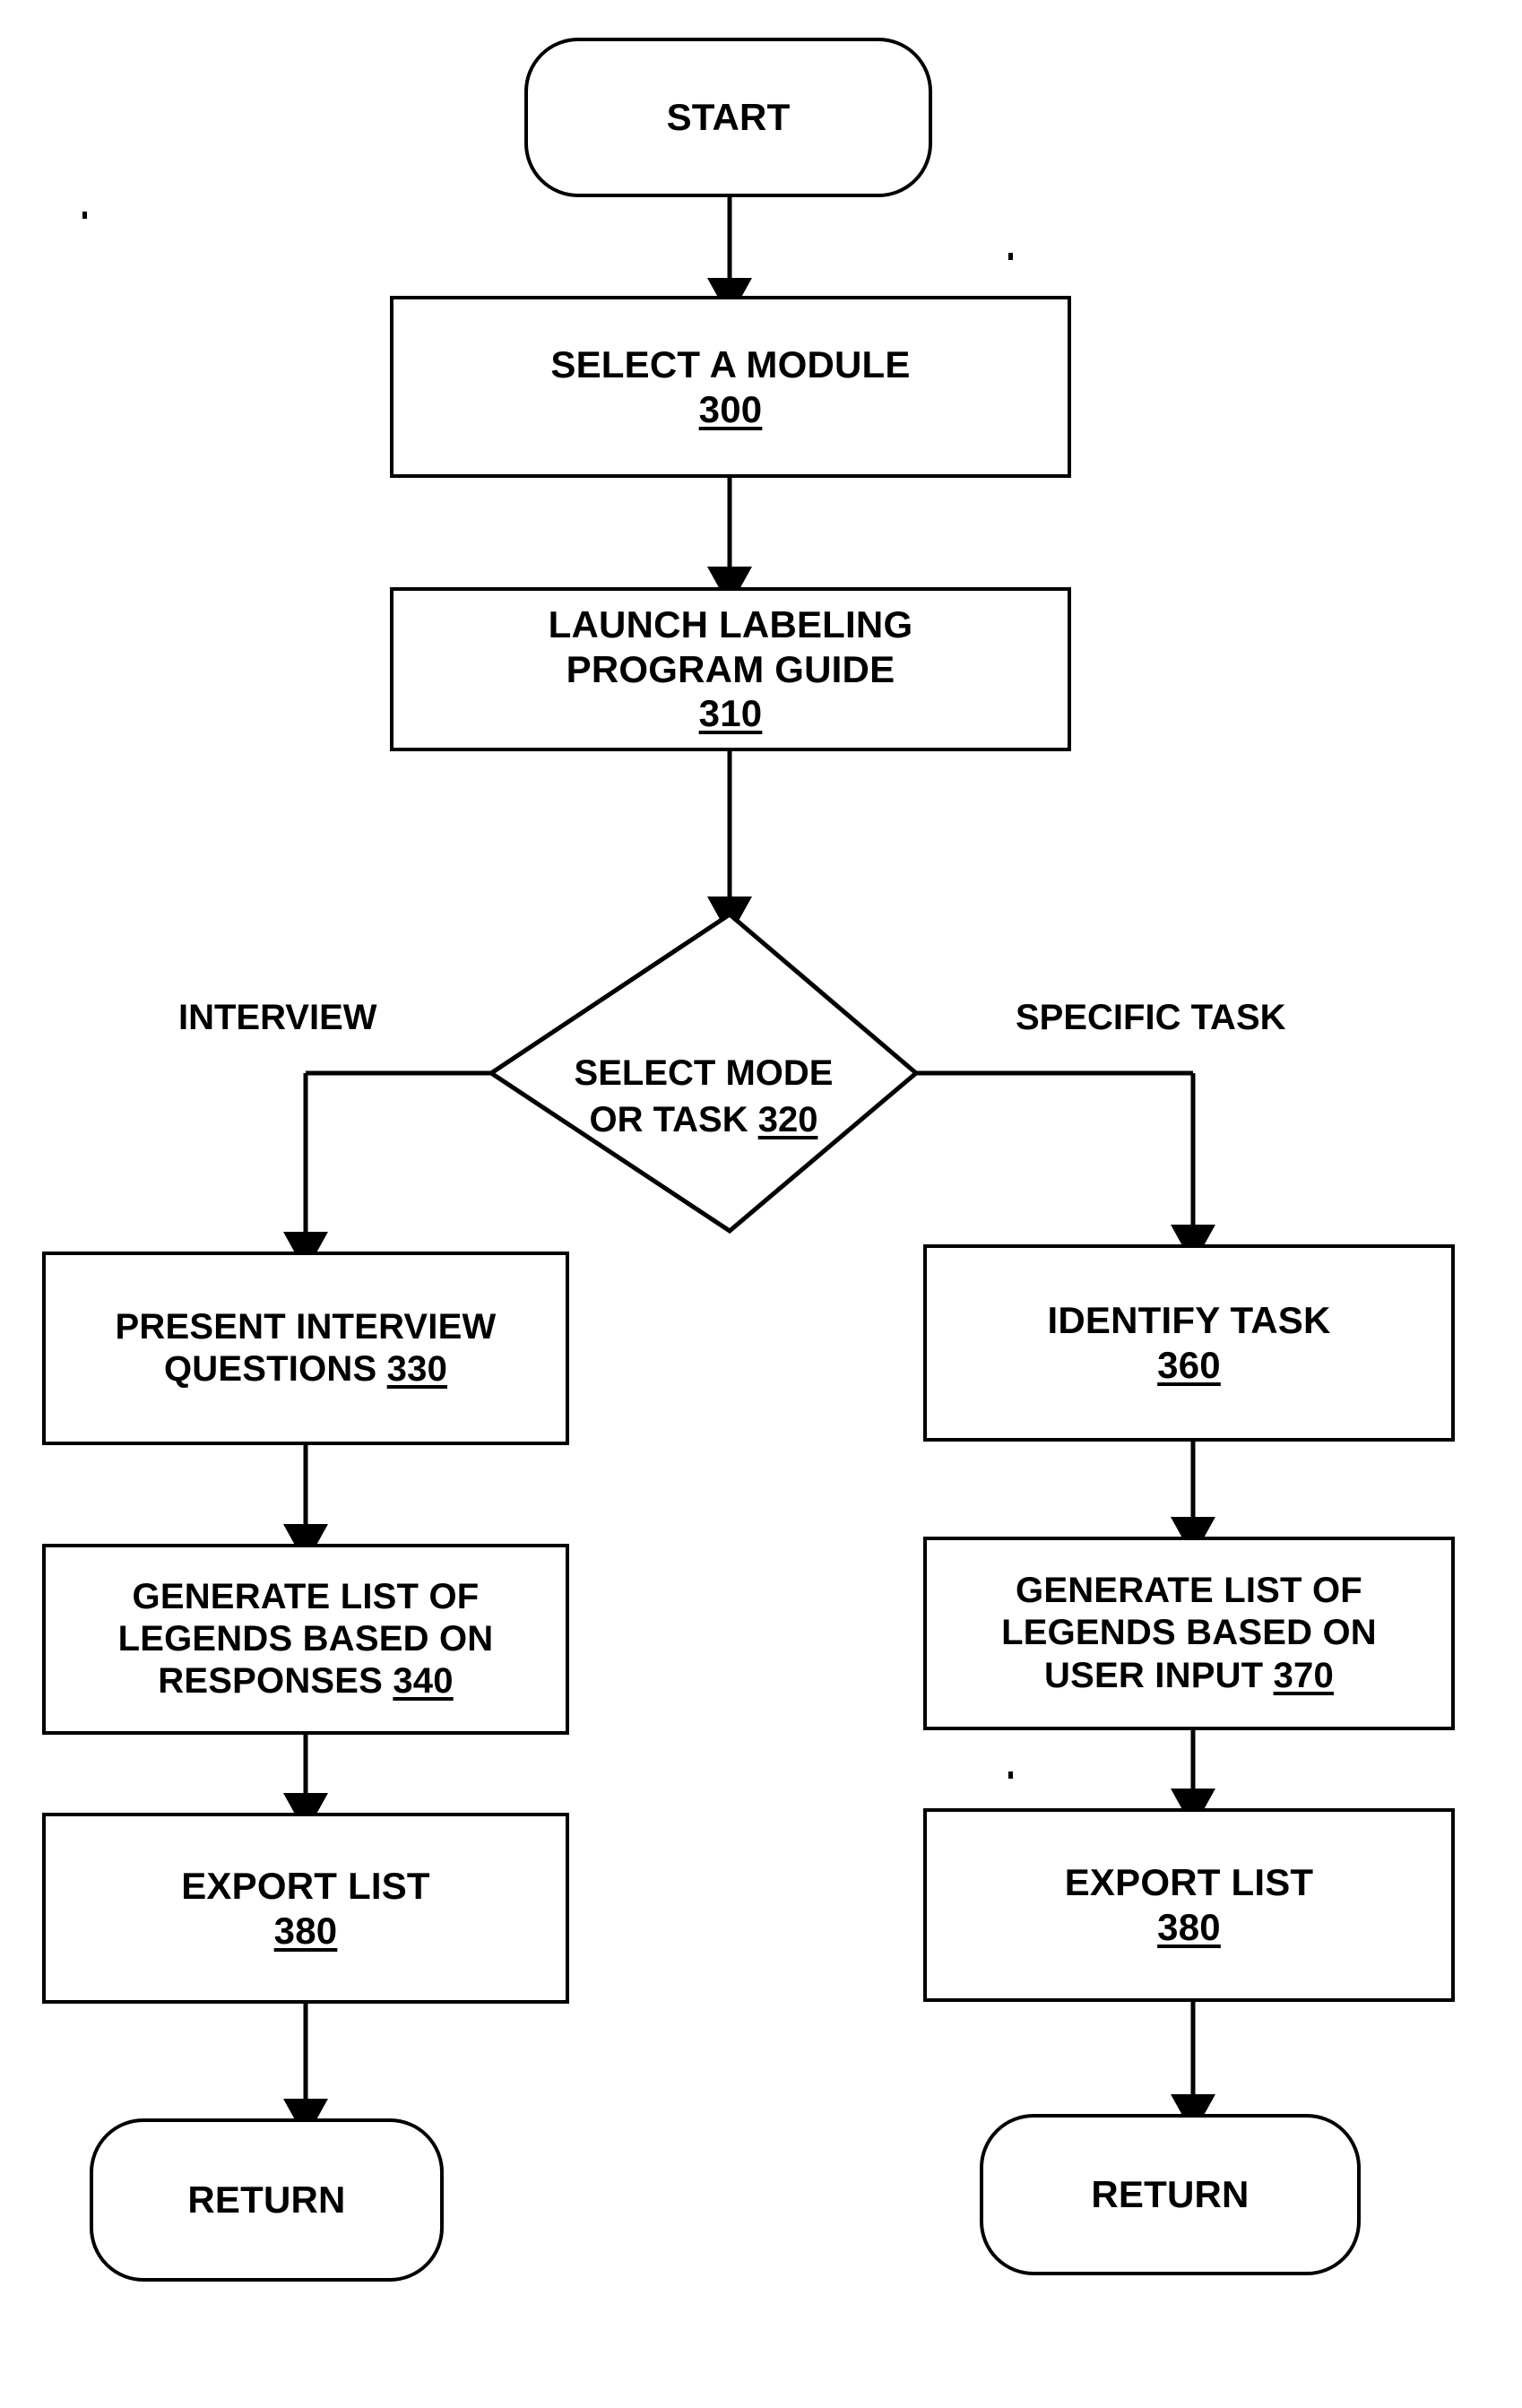 The height and width of the screenshot is (2408, 1522). Describe the element at coordinates (306, 1930) in the screenshot. I see `node-export-left-ref: 380` at that location.